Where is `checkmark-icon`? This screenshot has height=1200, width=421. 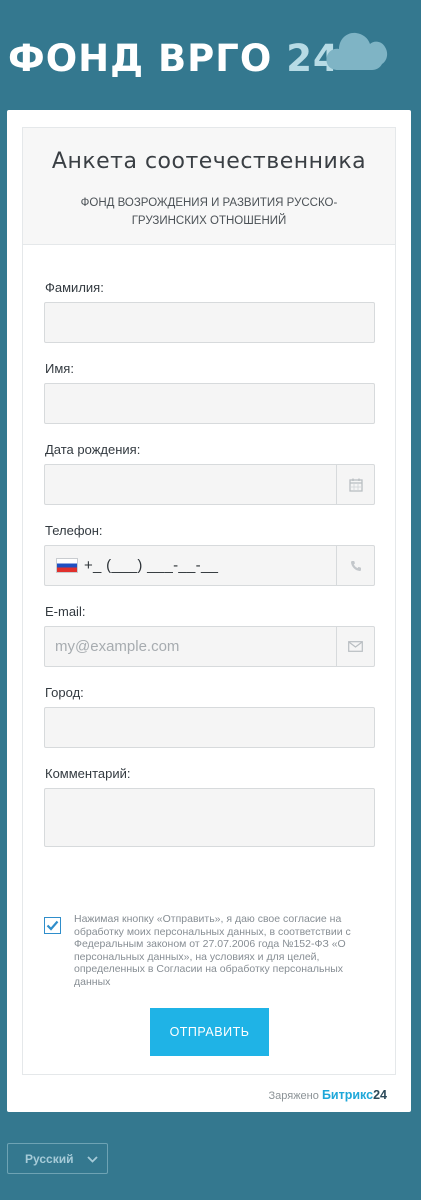 checkmark-icon is located at coordinates (52, 925).